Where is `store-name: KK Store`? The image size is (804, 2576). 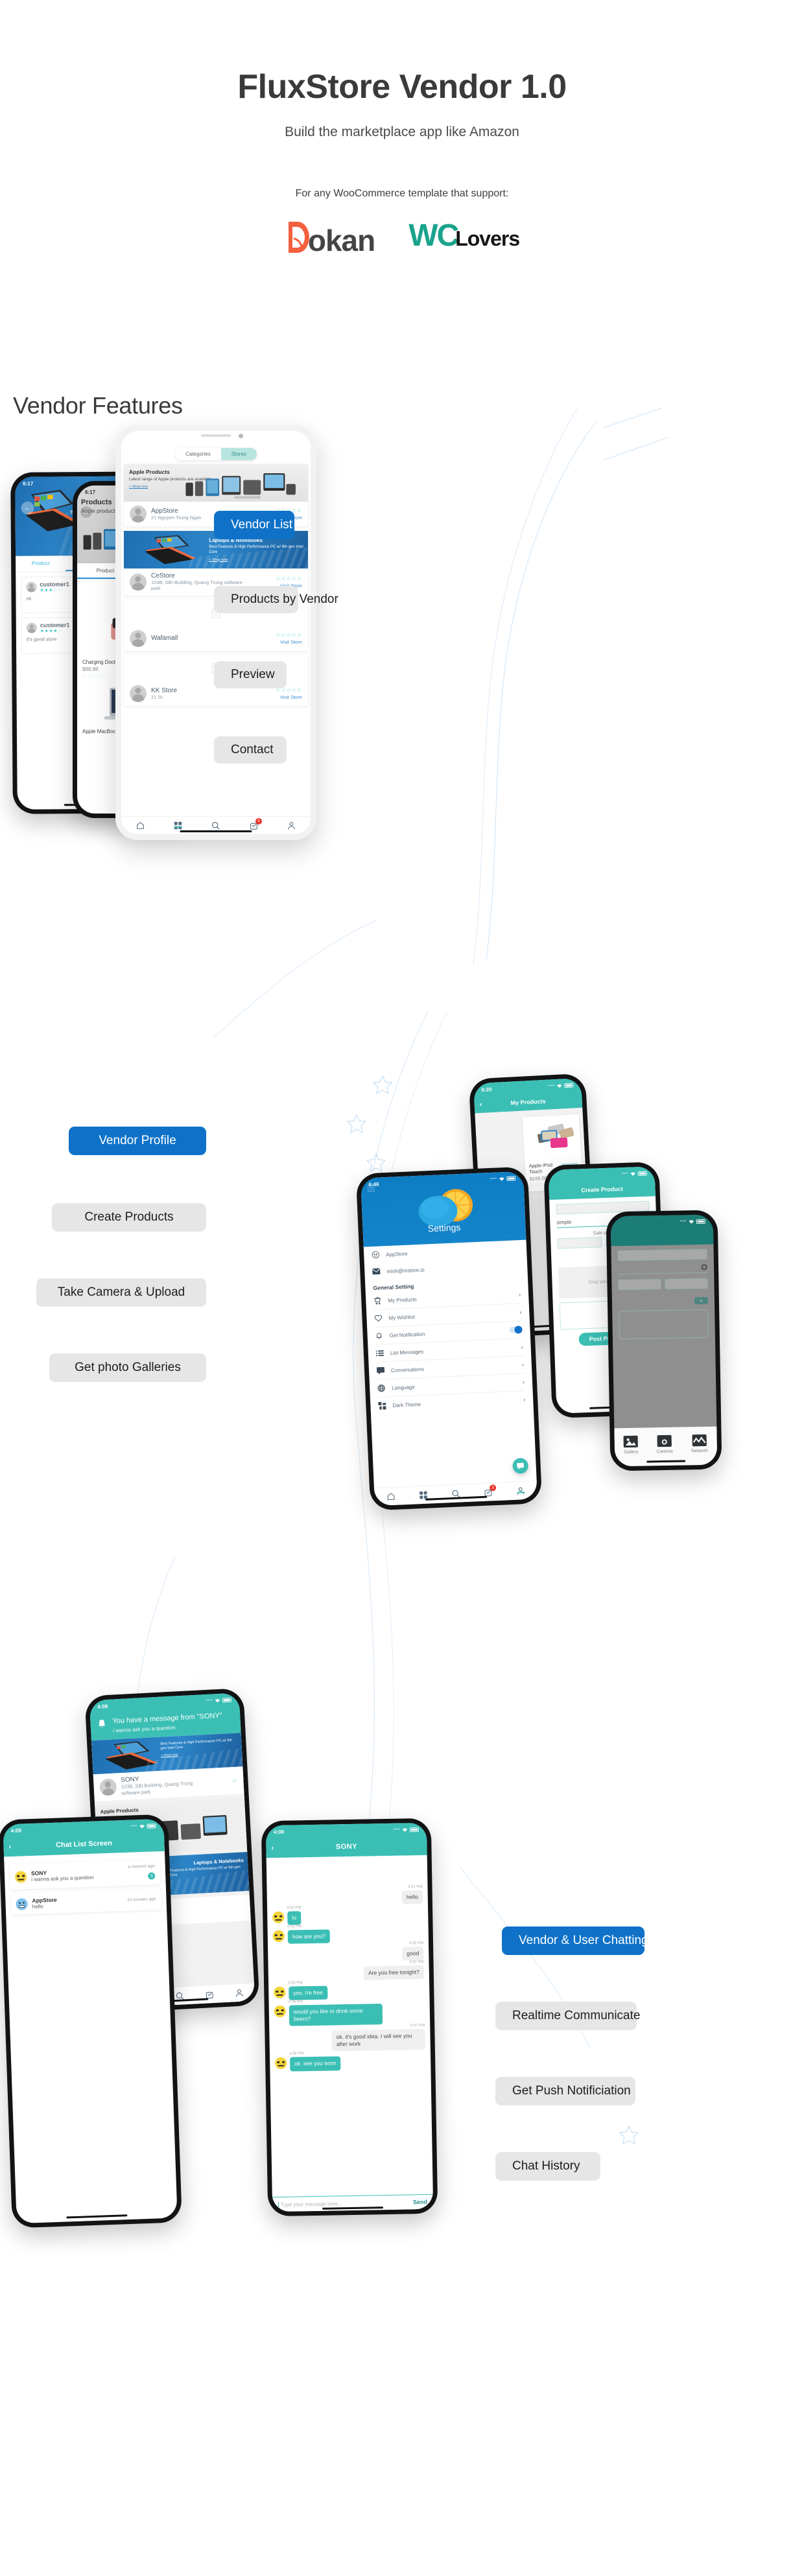 store-name: KK Store is located at coordinates (165, 690).